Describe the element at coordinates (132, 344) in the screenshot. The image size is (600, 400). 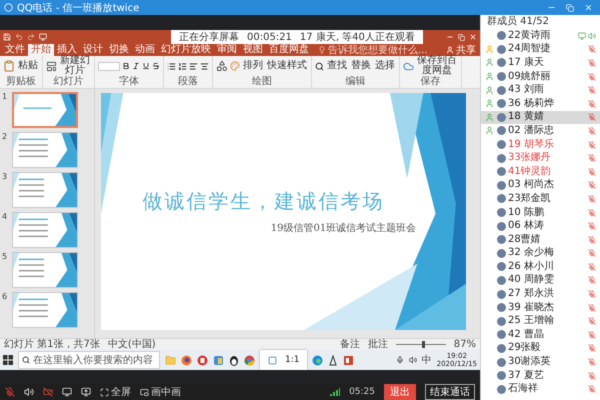
I see `language: 中文(中国)` at that location.